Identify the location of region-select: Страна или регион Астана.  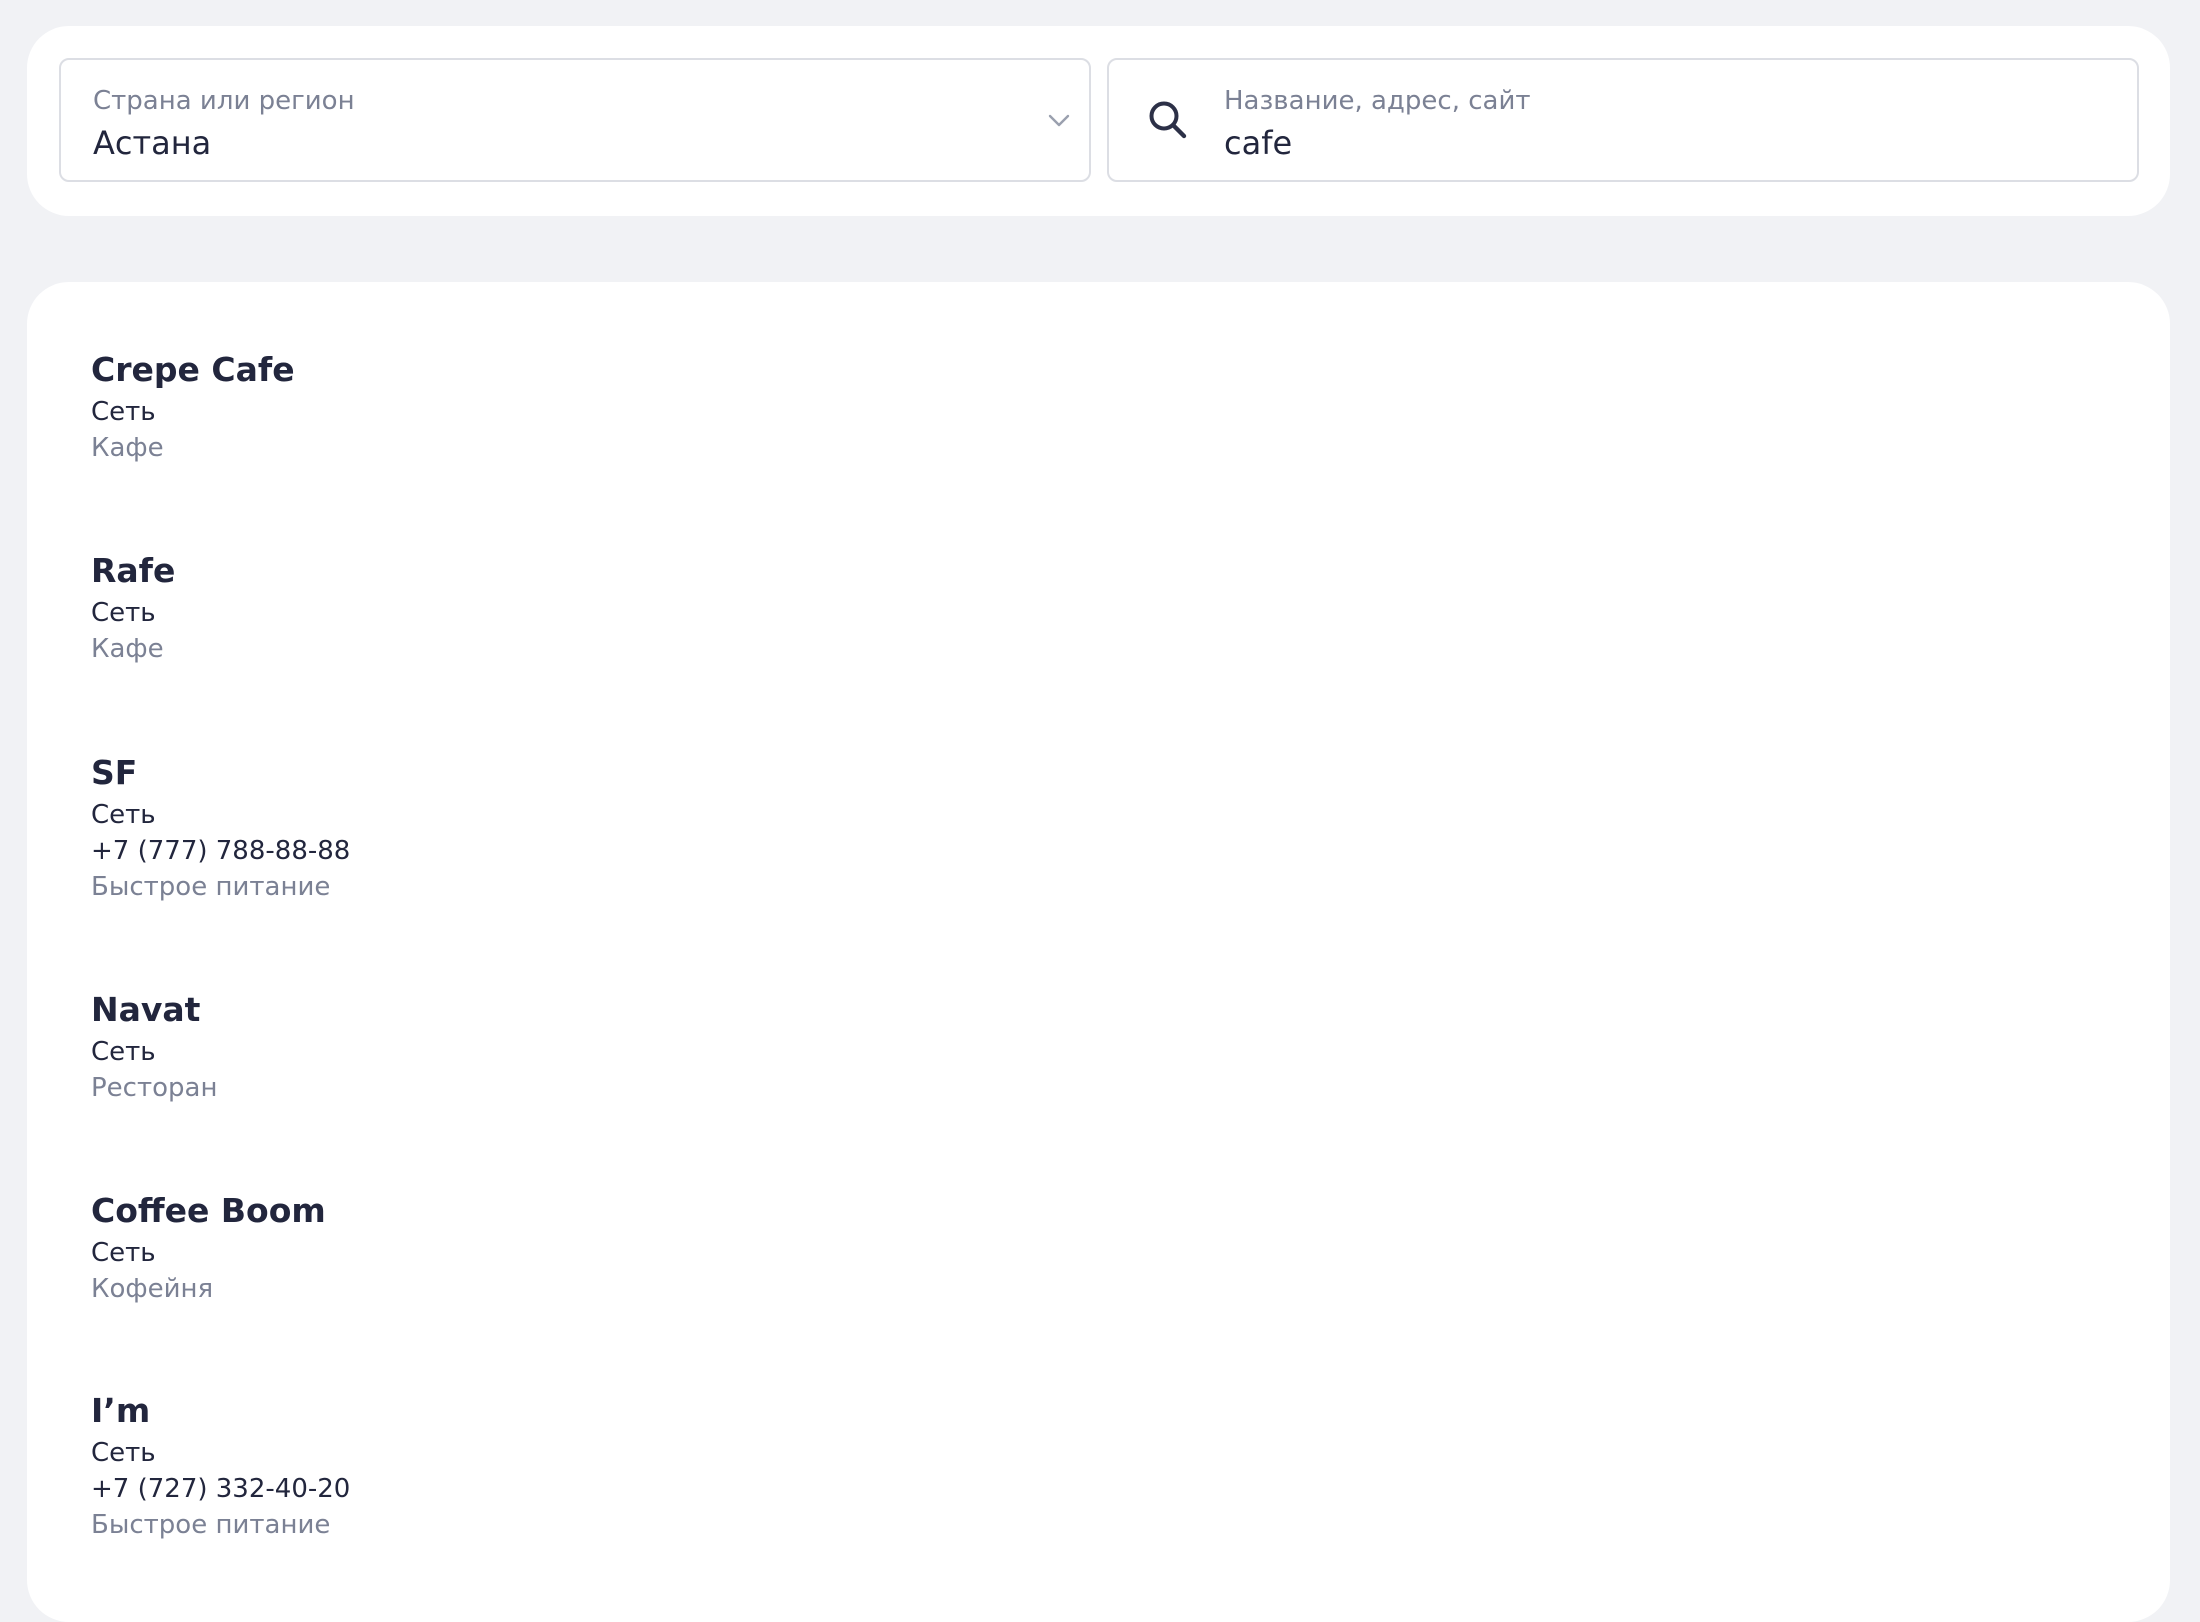
(575, 120).